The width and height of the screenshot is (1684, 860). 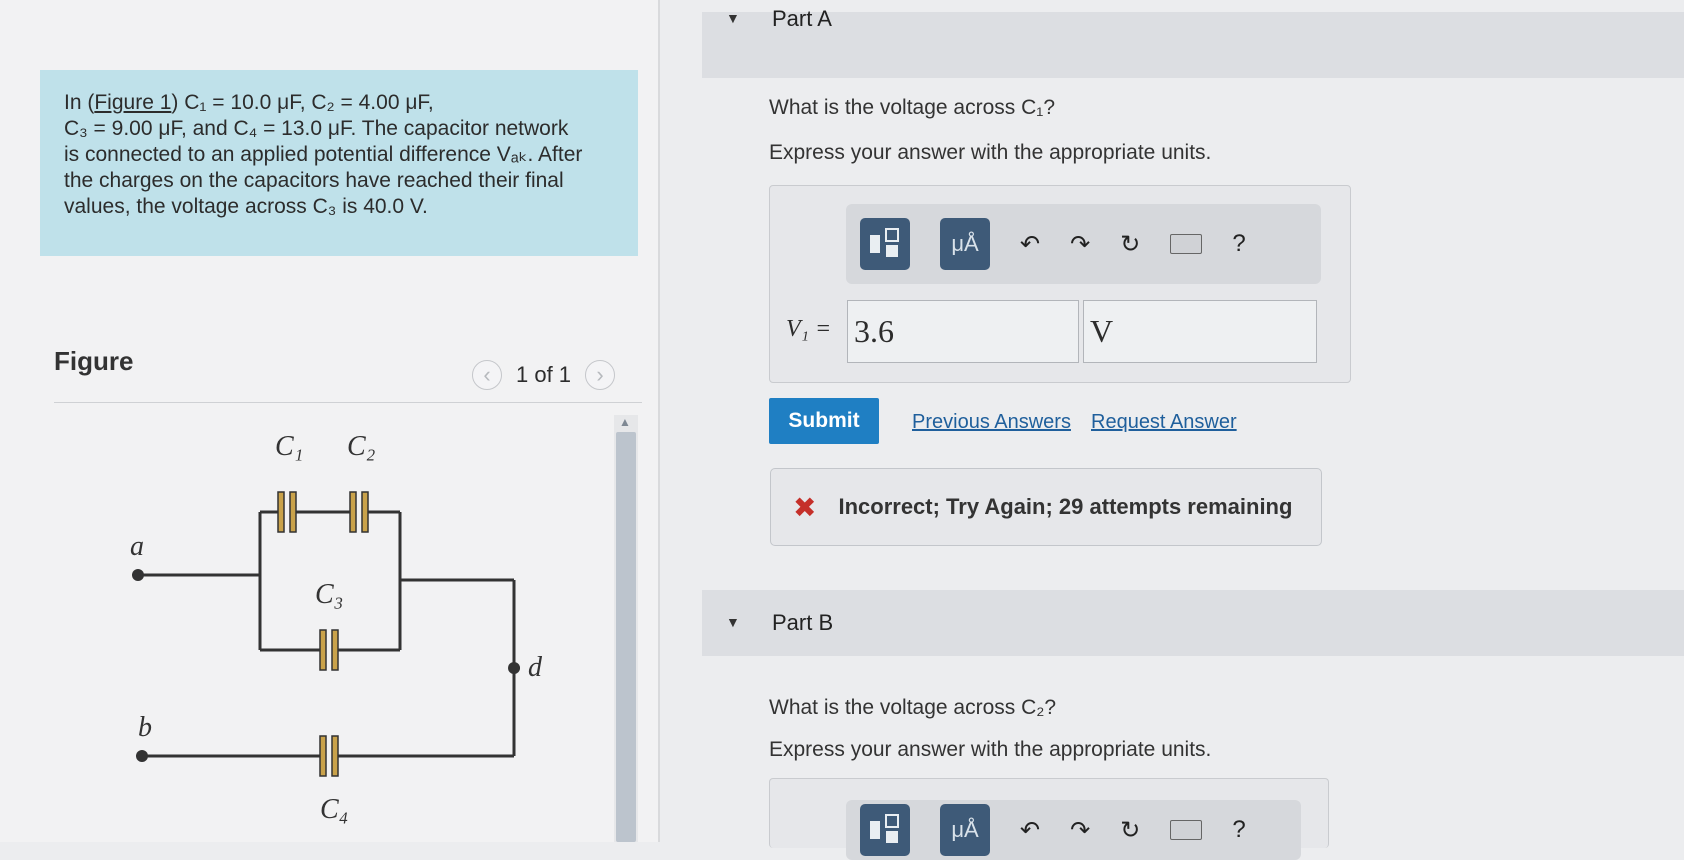 What do you see at coordinates (824, 421) in the screenshot?
I see `submit-button: Submit` at bounding box center [824, 421].